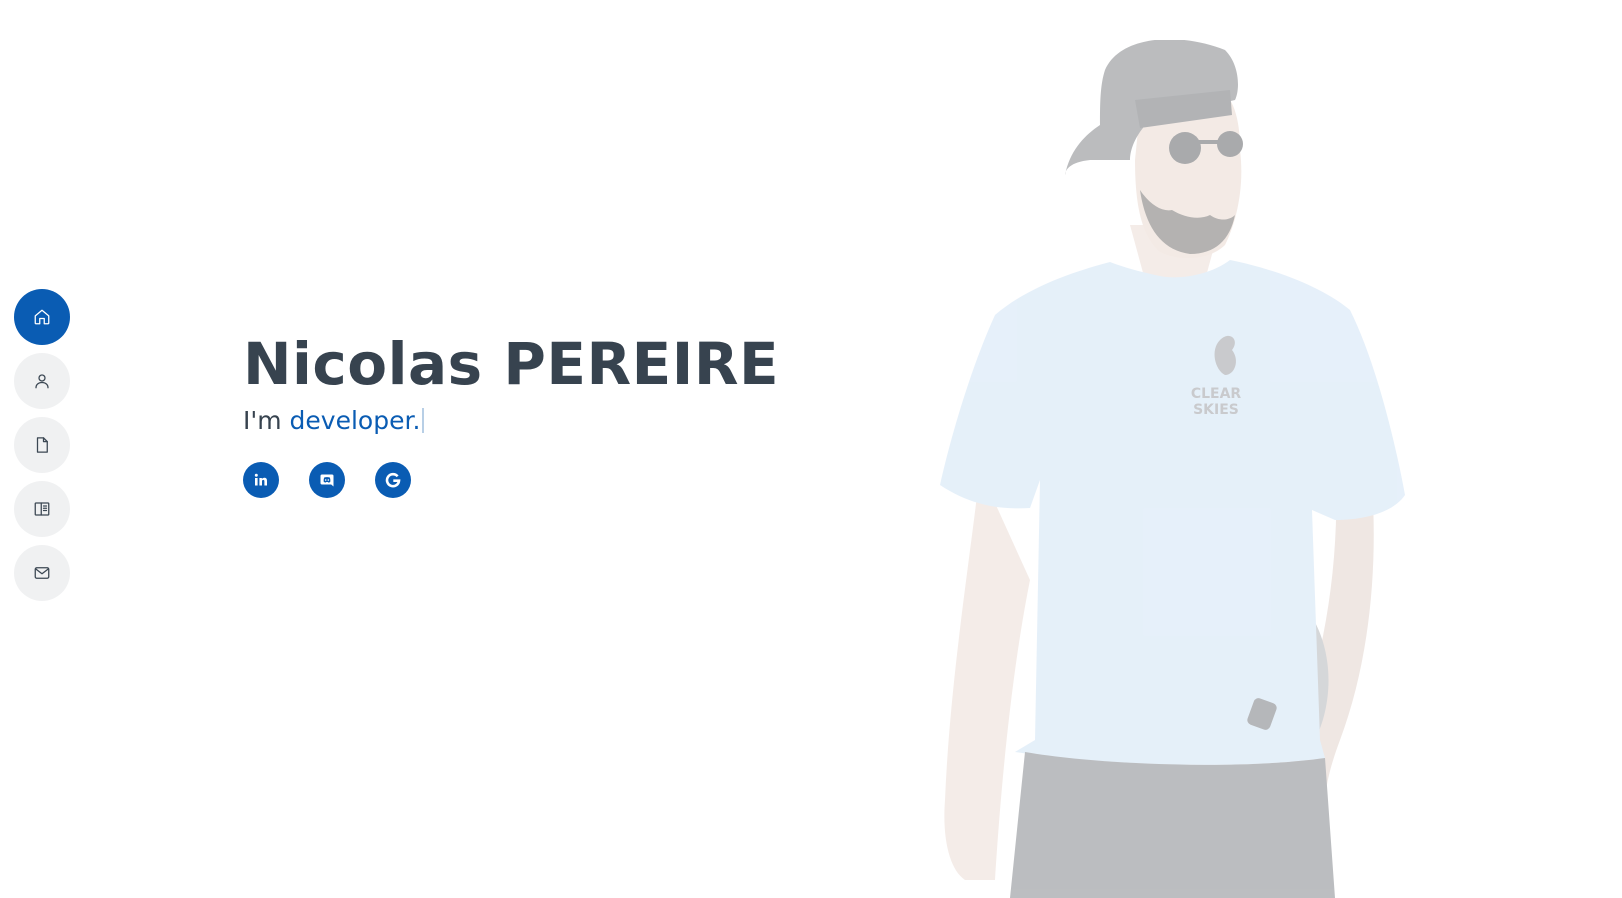  What do you see at coordinates (511, 364) in the screenshot?
I see `hero-name: Nicolas PEREIRE` at bounding box center [511, 364].